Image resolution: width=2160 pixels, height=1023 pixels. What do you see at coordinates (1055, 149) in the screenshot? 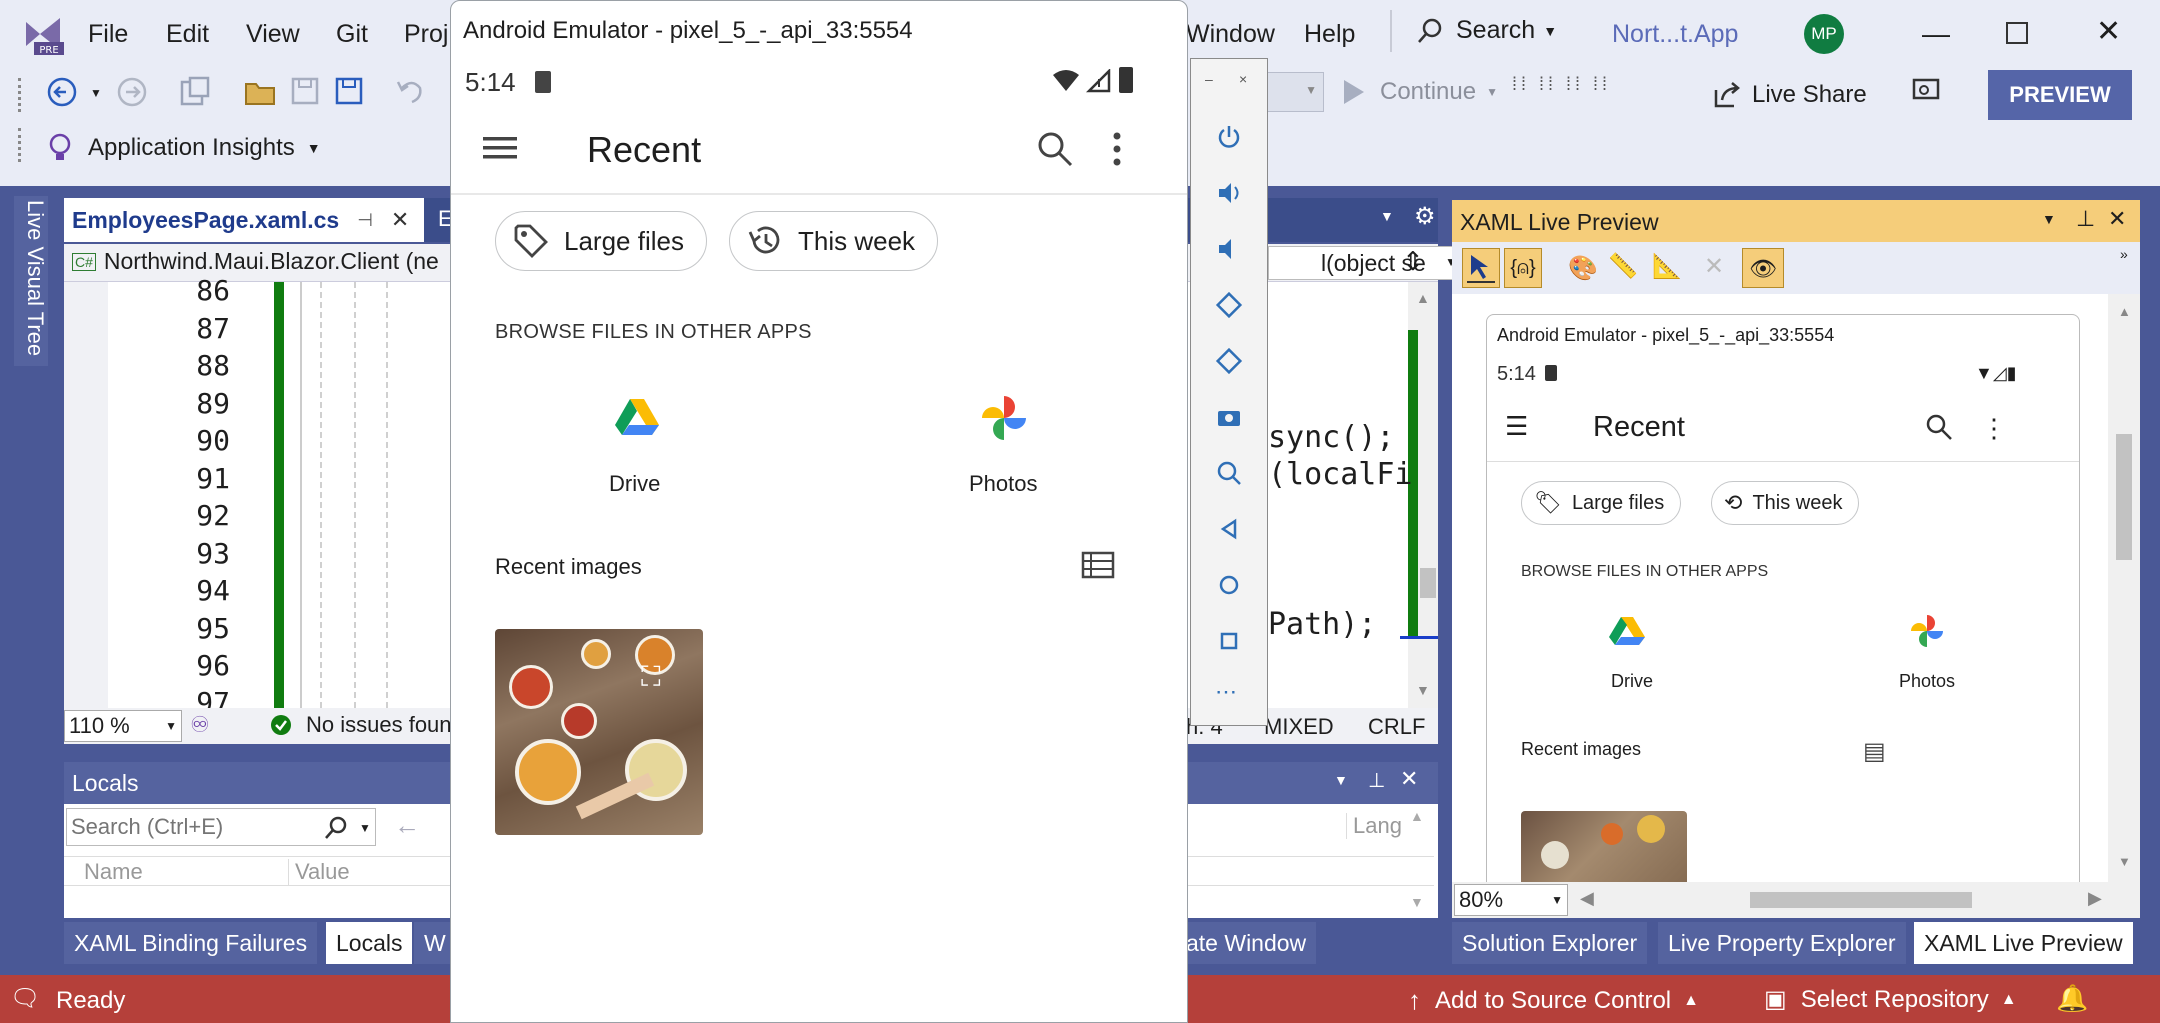
I see `search-icon` at bounding box center [1055, 149].